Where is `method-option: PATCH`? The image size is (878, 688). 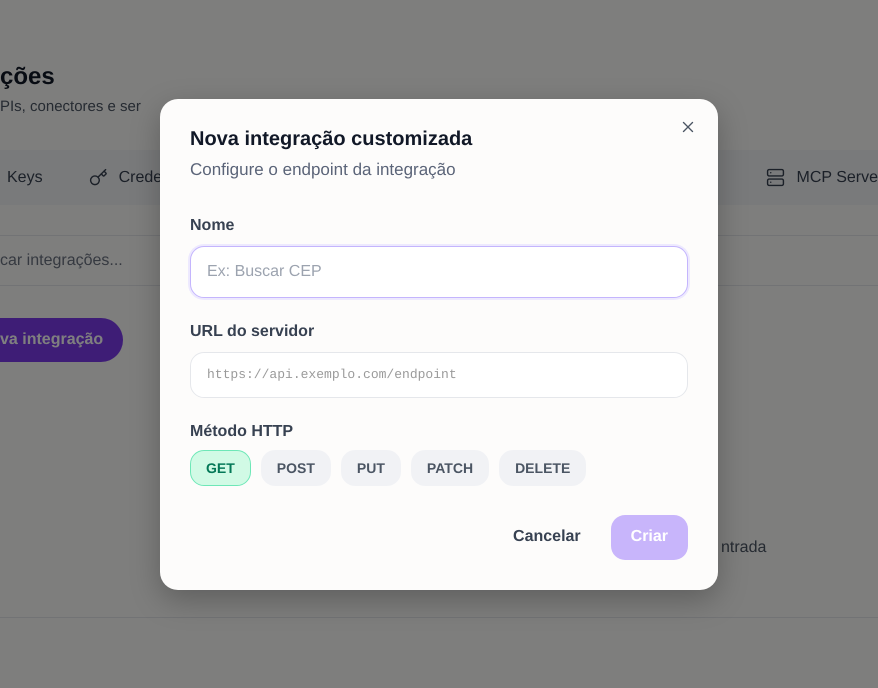
method-option: PATCH is located at coordinates (450, 468).